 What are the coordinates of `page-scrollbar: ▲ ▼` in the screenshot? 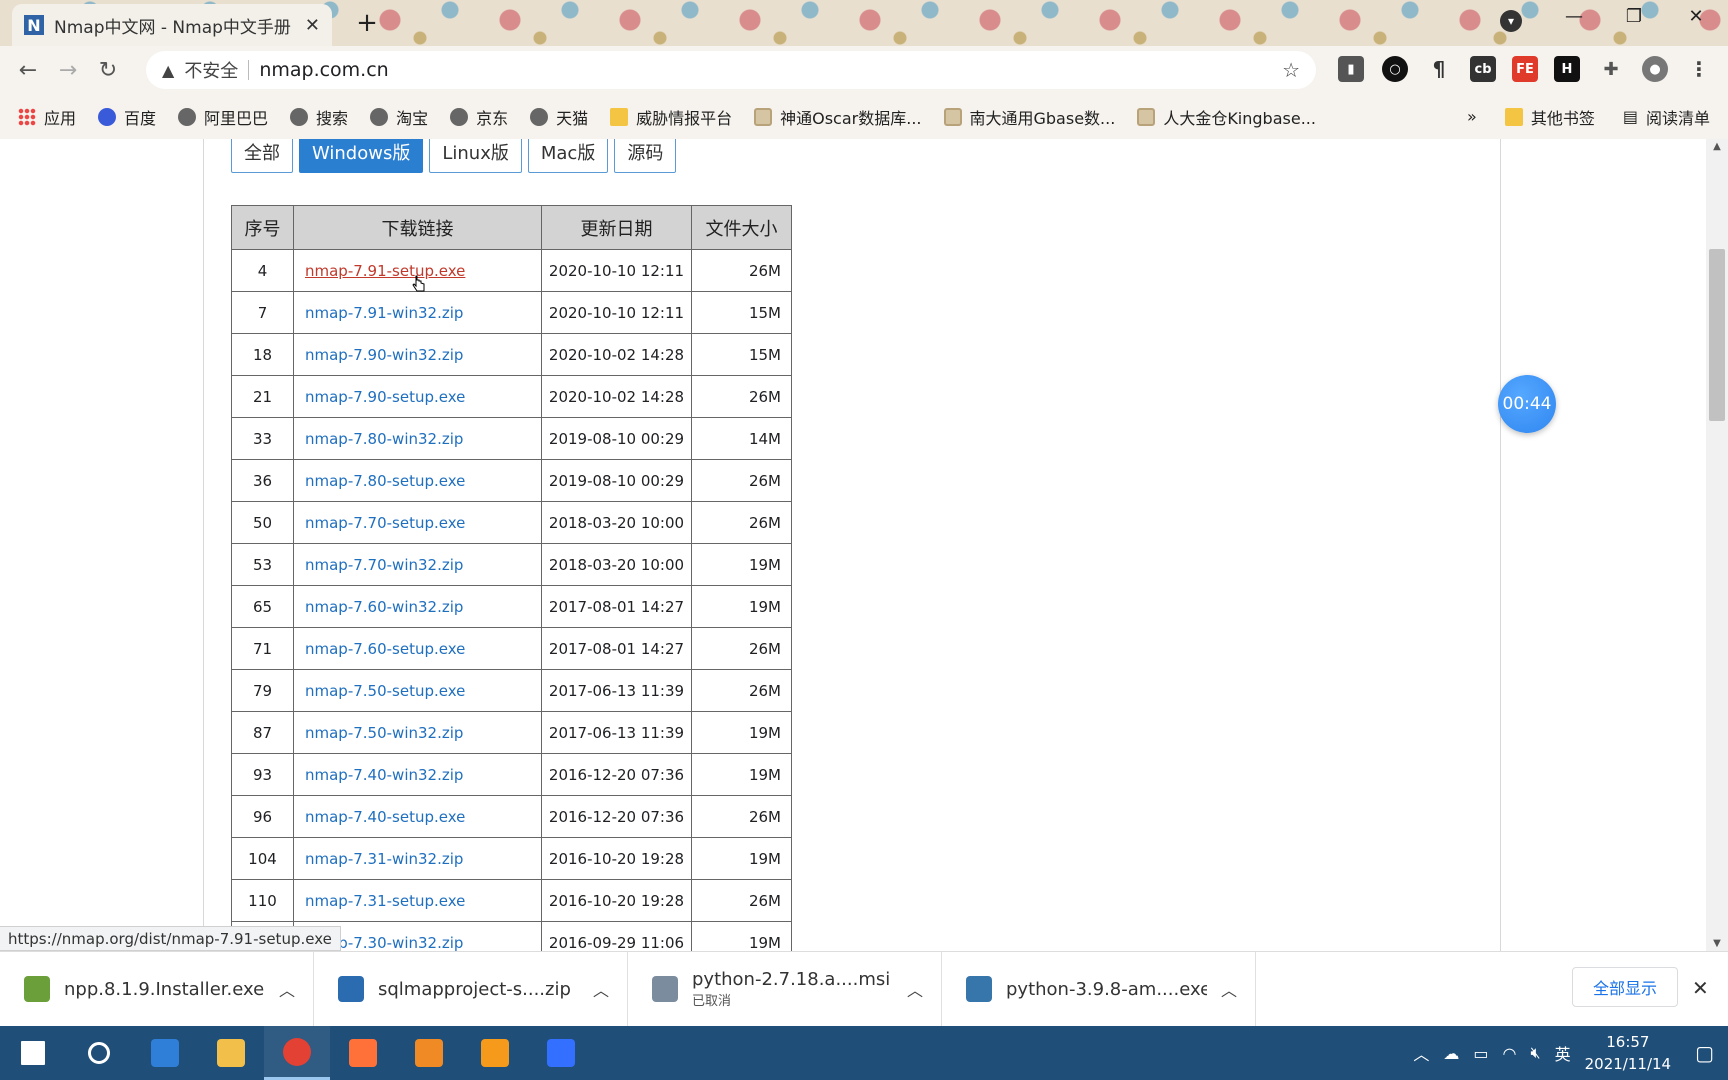 It's located at (1717, 545).